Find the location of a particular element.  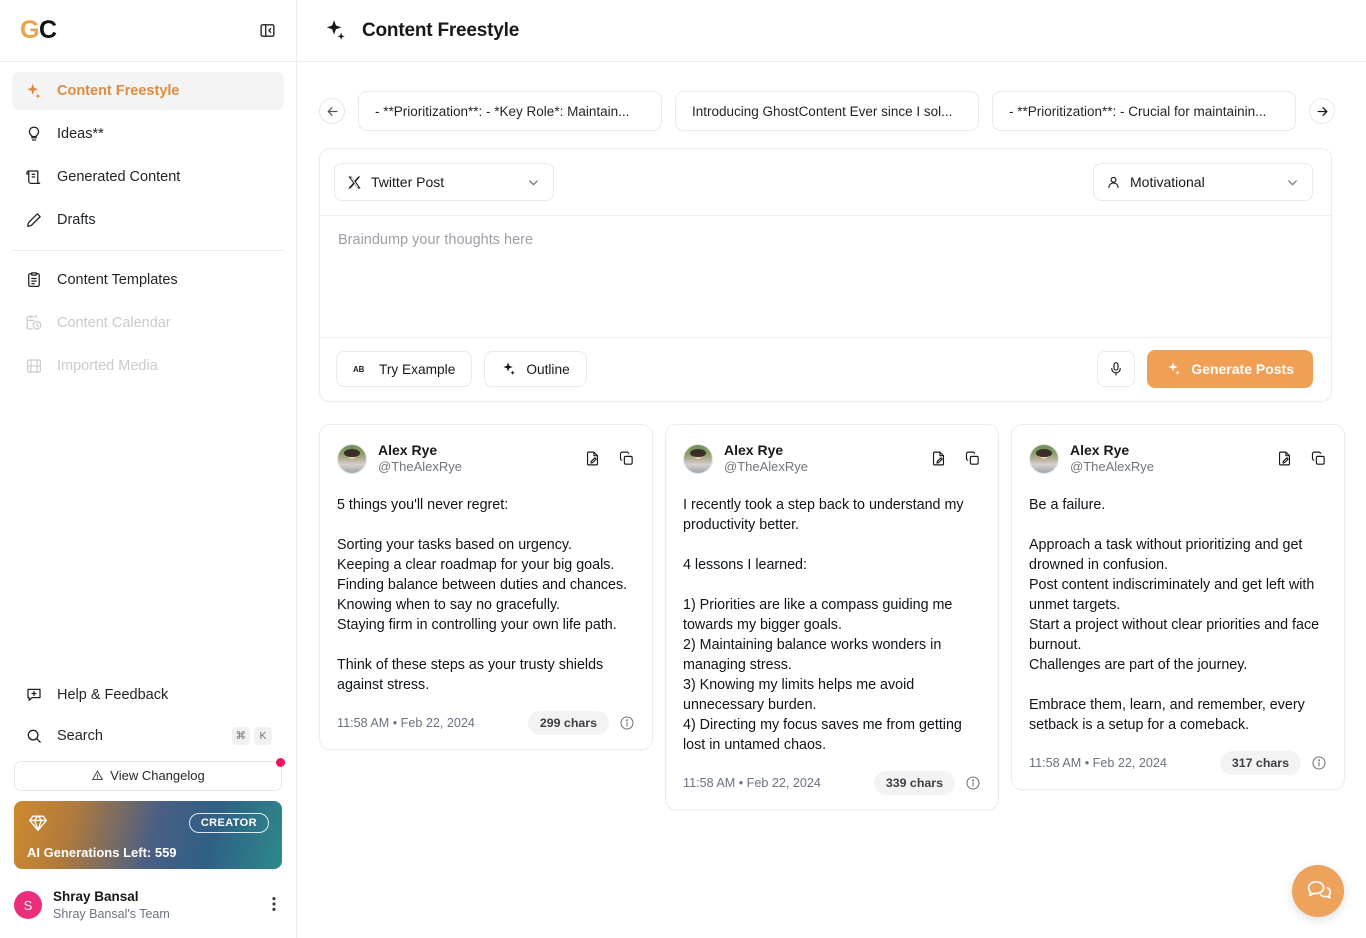

sidebar-item-imported-media: Imported Media is located at coordinates (148, 366).